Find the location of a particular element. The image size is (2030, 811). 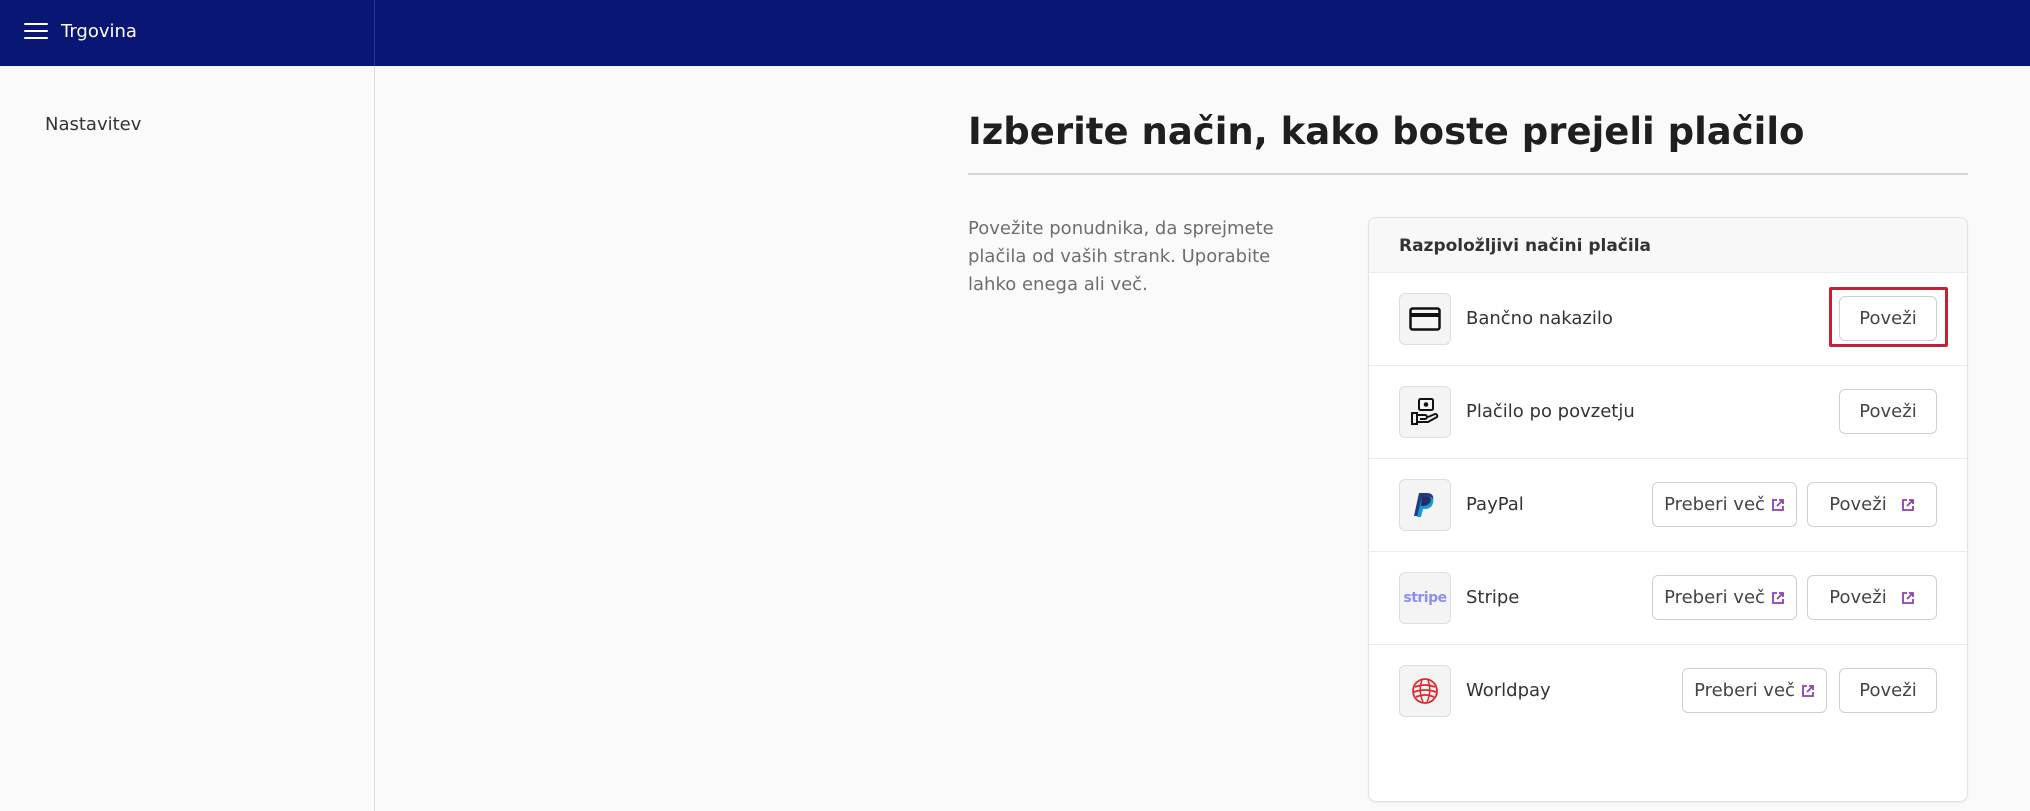

provider-name: PayPal is located at coordinates (1495, 504).